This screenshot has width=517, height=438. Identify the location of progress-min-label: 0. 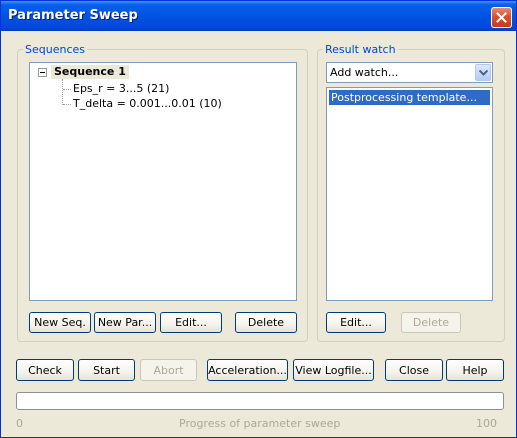
(19, 423).